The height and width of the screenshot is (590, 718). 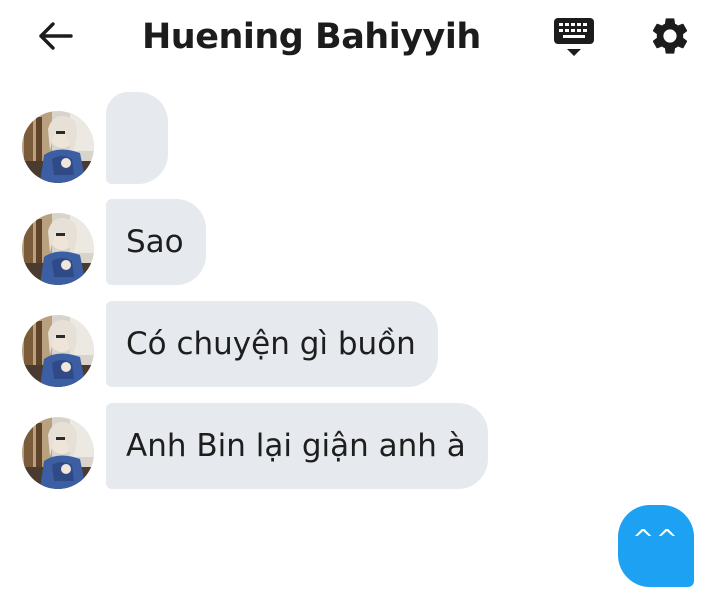 What do you see at coordinates (297, 446) in the screenshot?
I see `message-bubble: Anh Bin lại giận anh à` at bounding box center [297, 446].